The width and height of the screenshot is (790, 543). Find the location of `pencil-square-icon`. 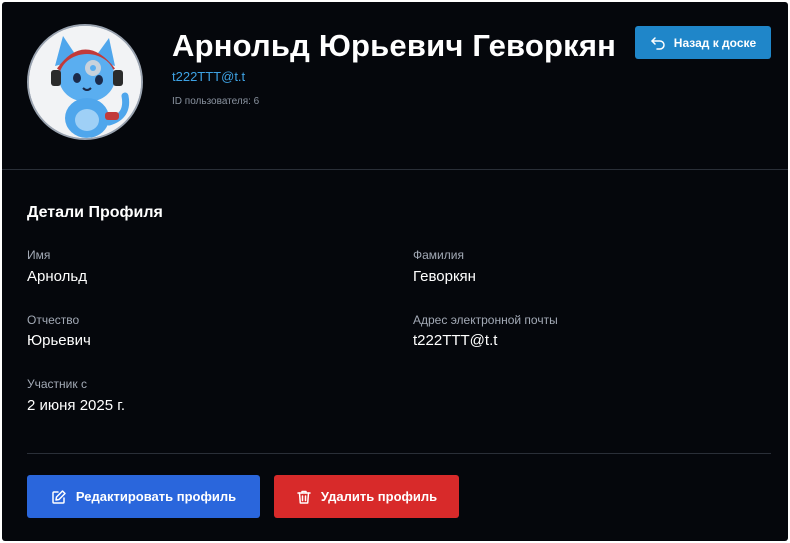

pencil-square-icon is located at coordinates (59, 497).